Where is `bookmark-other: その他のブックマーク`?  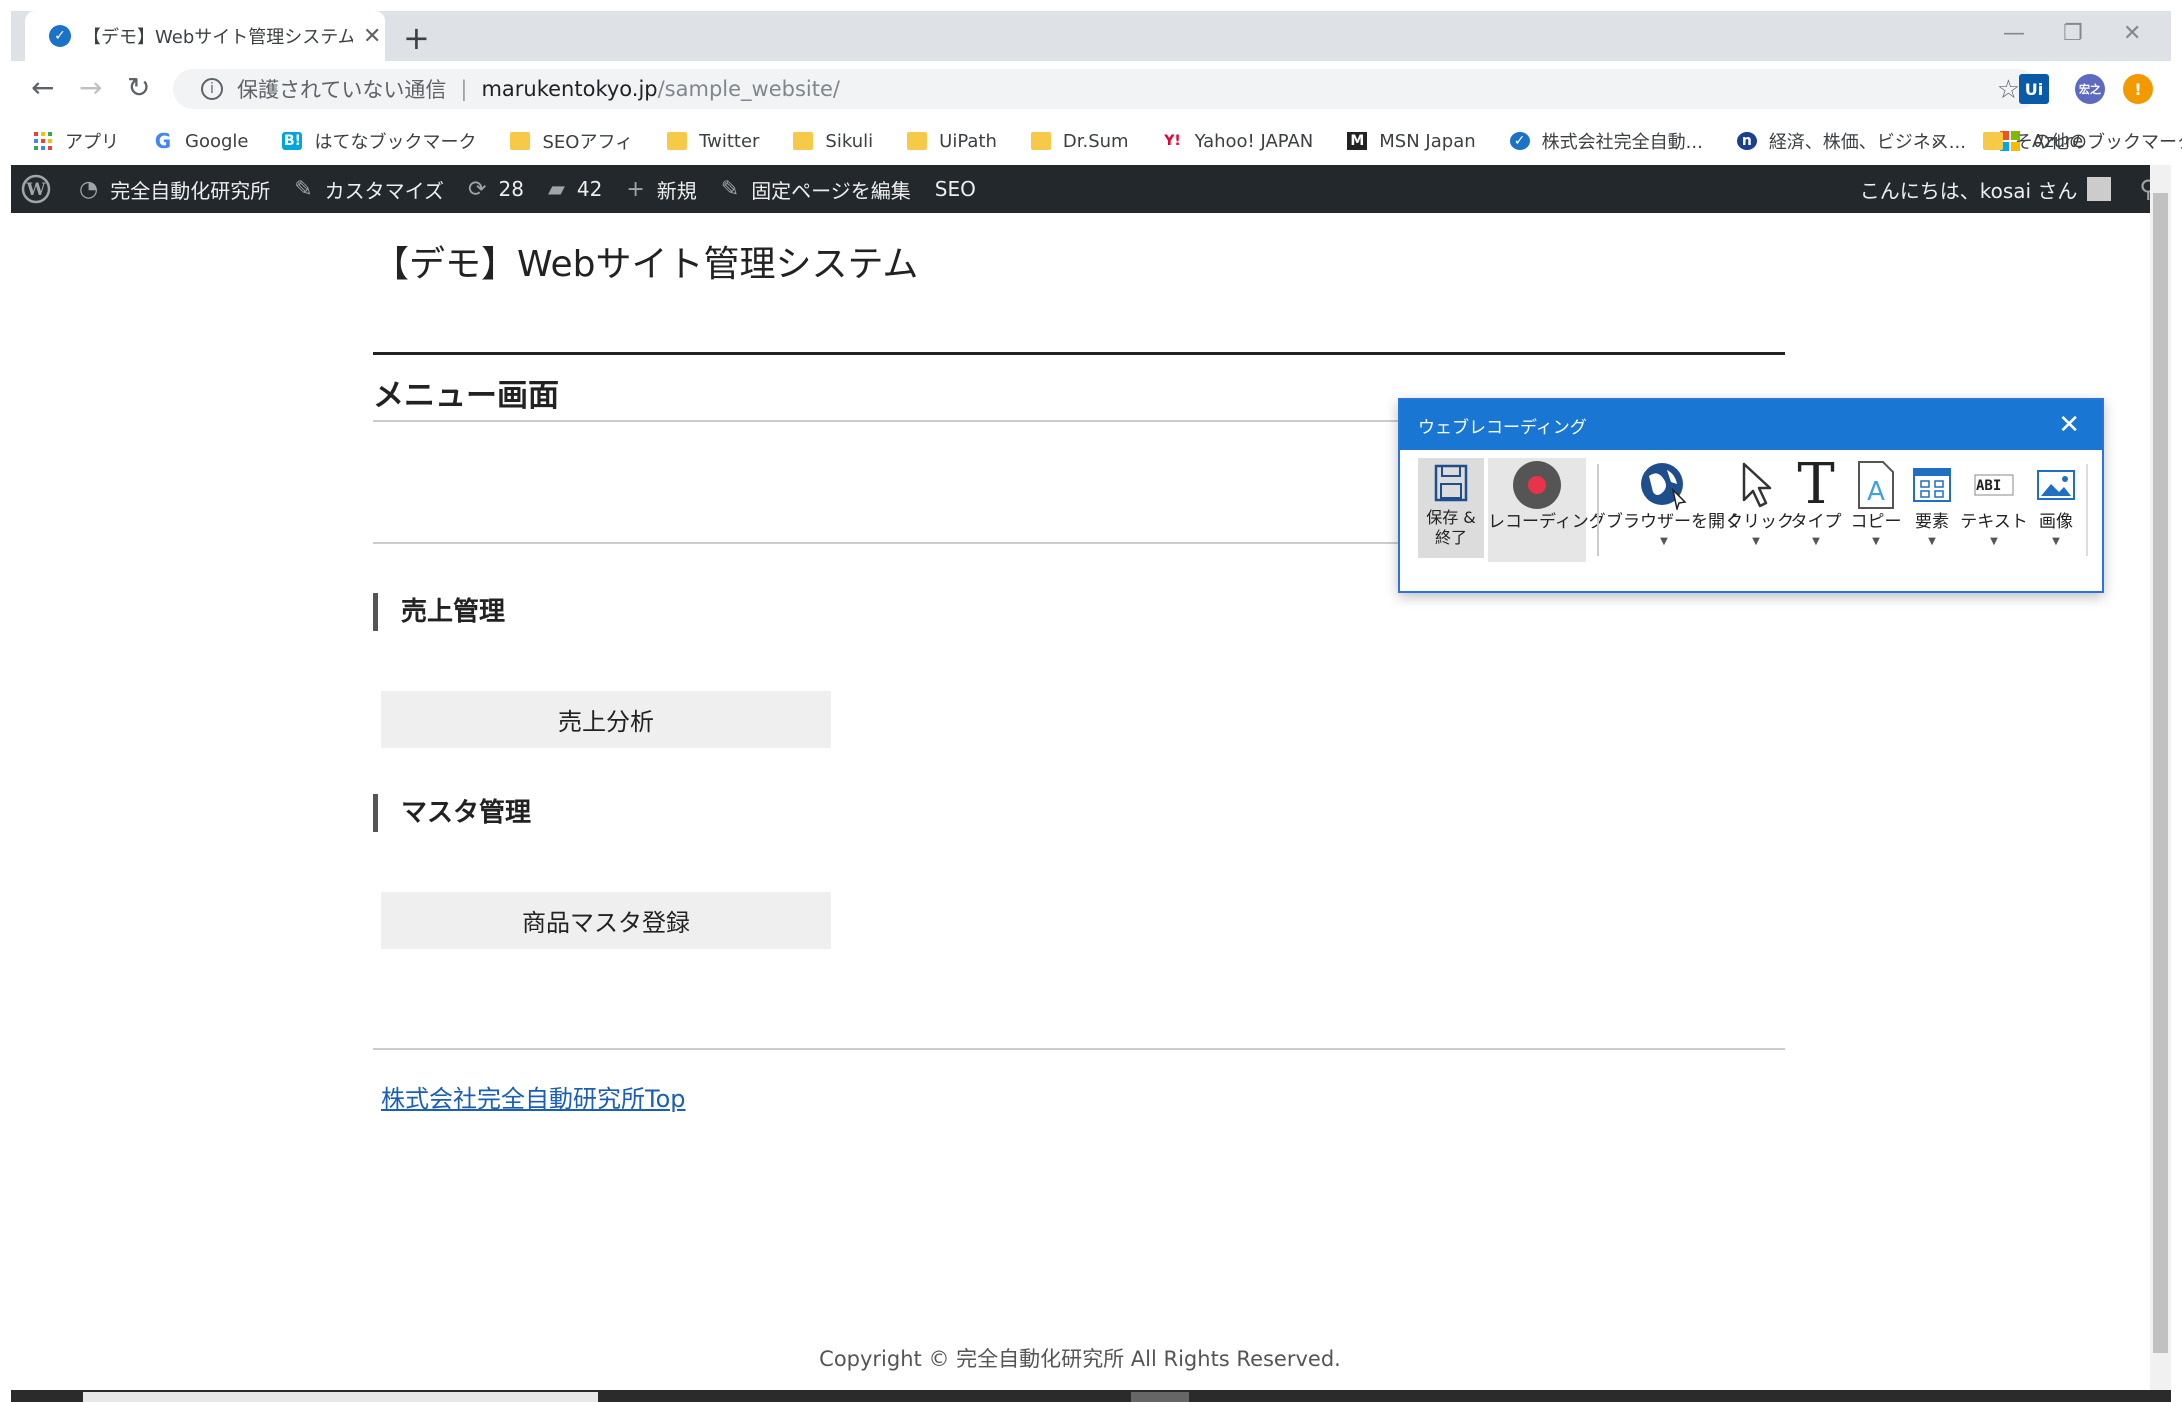 bookmark-other: その他のブックマーク is located at coordinates (2082, 141).